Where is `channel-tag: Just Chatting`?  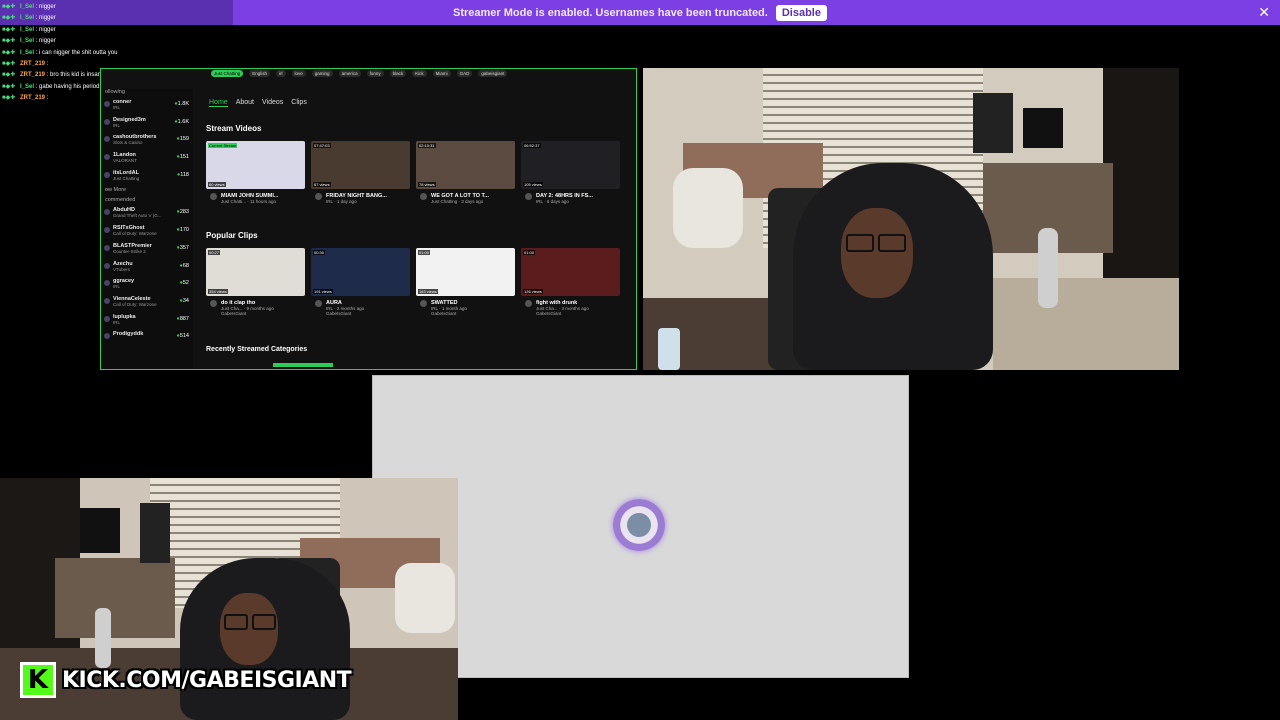
channel-tag: Just Chatting is located at coordinates (227, 73).